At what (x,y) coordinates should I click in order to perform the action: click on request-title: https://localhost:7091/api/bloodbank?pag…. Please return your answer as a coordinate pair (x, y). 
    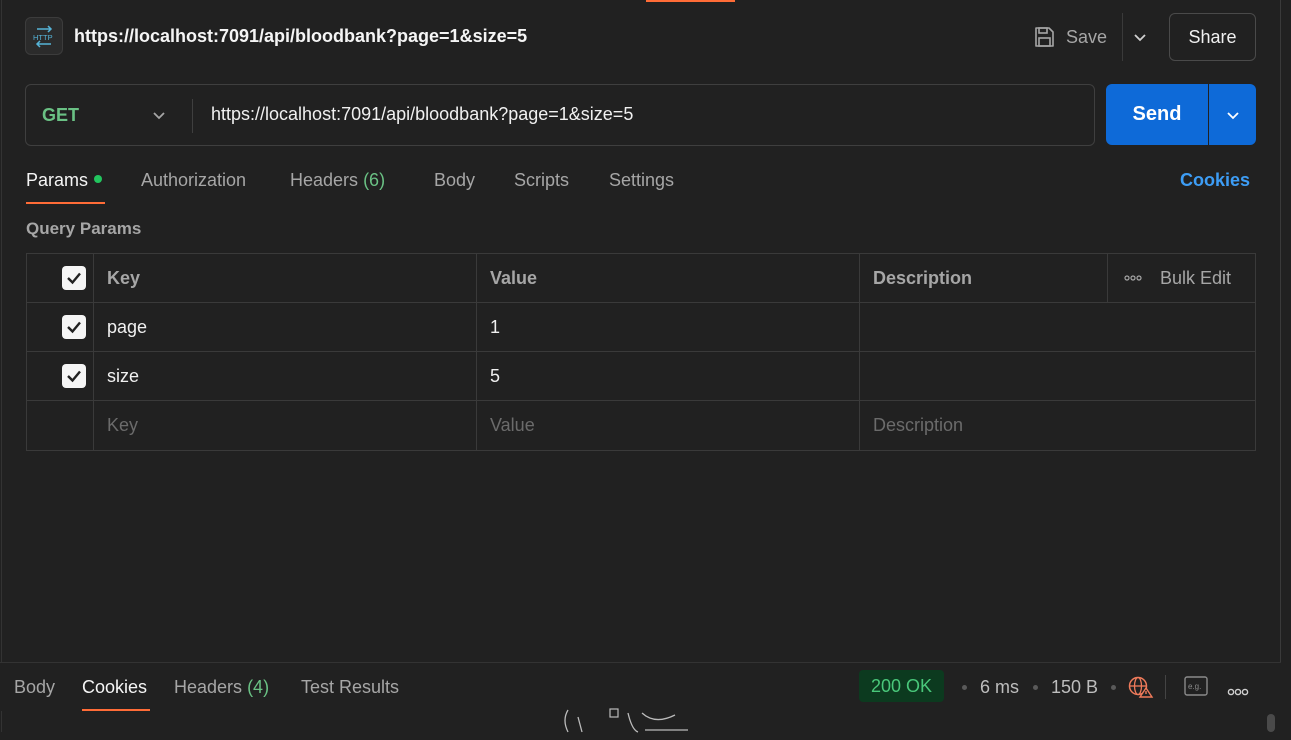
    Looking at the image, I should click on (300, 36).